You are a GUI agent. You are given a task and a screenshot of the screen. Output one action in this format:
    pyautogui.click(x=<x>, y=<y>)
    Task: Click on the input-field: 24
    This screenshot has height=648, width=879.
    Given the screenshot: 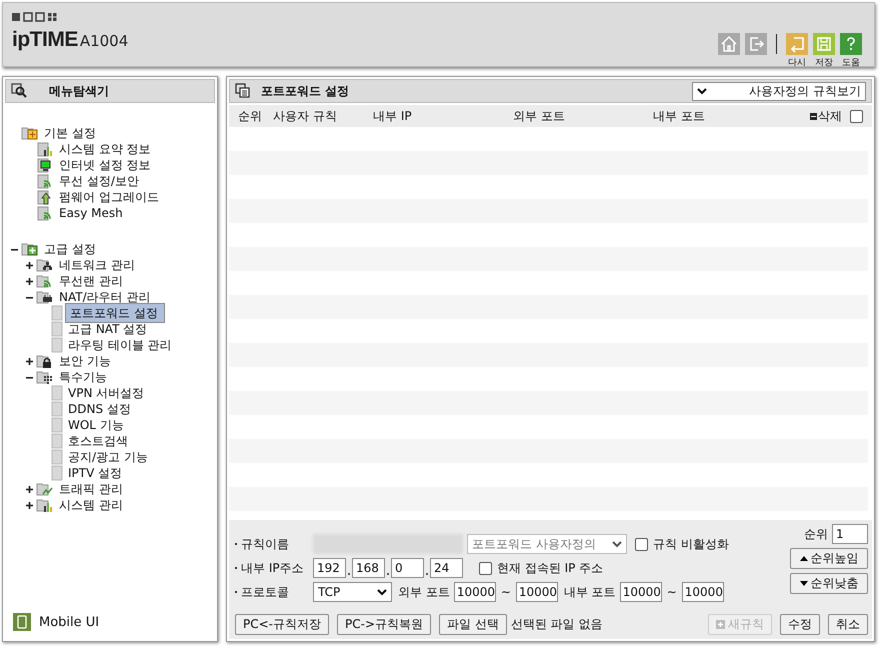 What is the action you would take?
    pyautogui.click(x=446, y=568)
    